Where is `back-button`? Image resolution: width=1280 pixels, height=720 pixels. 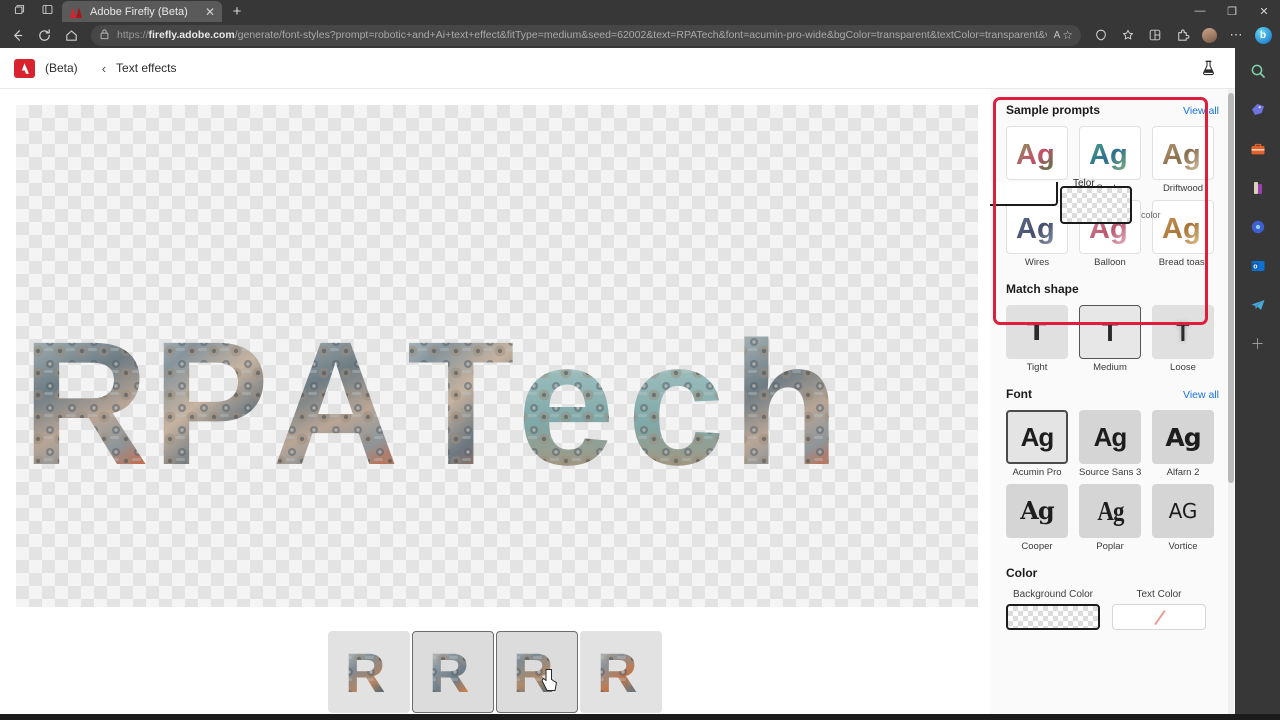
back-button is located at coordinates (17, 35).